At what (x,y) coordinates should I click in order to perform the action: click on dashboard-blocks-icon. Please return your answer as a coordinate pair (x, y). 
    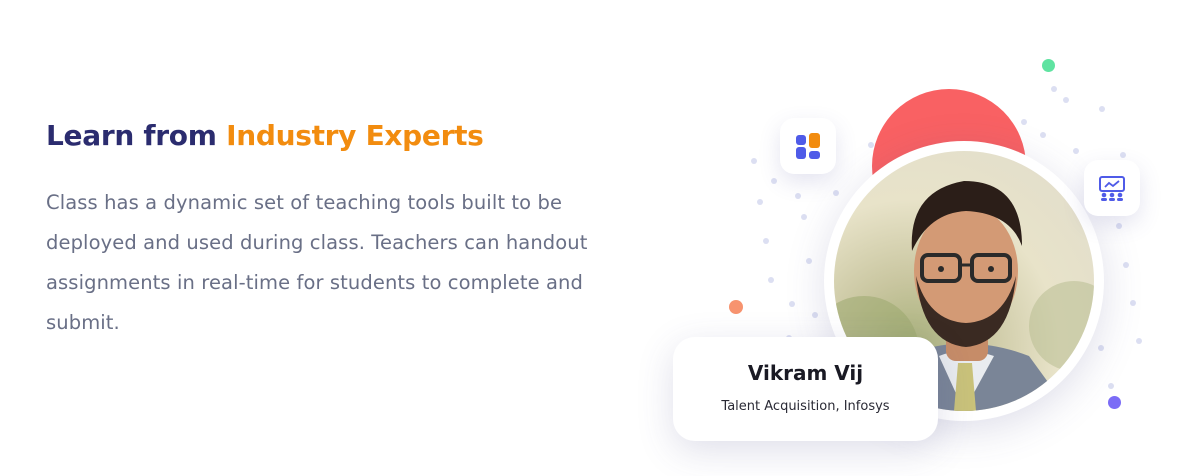
    Looking at the image, I should click on (808, 146).